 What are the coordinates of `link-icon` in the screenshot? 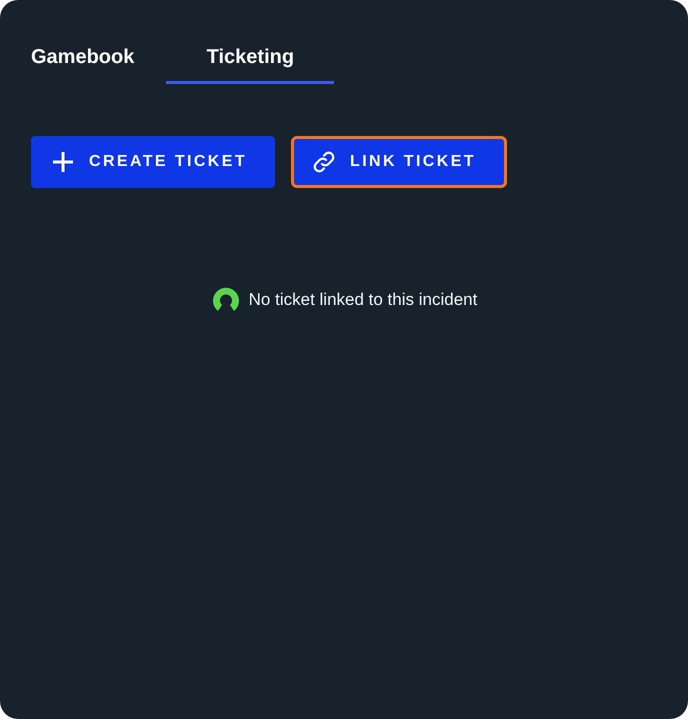 It's located at (324, 162).